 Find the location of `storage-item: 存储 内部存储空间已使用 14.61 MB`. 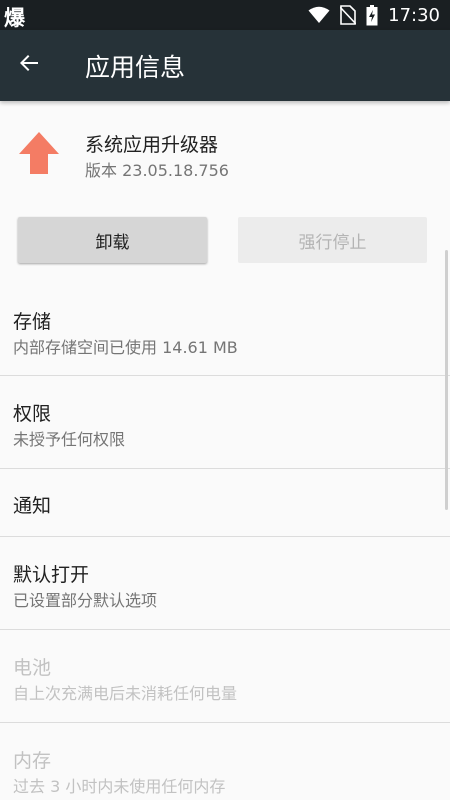

storage-item: 存储 内部存储空间已使用 14.61 MB is located at coordinates (225, 332).